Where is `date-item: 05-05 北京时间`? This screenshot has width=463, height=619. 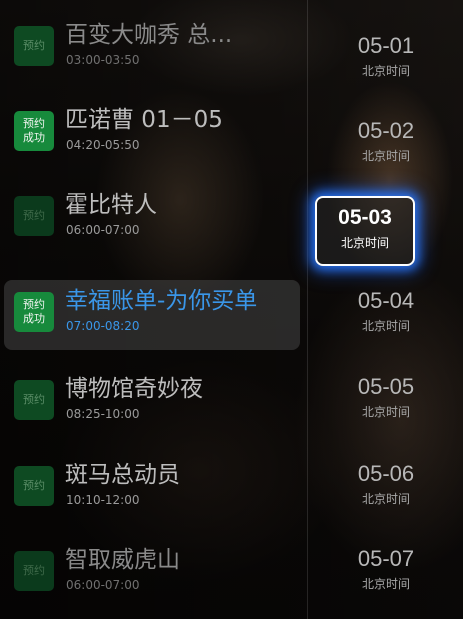
date-item: 05-05 北京时间 is located at coordinates (386, 402).